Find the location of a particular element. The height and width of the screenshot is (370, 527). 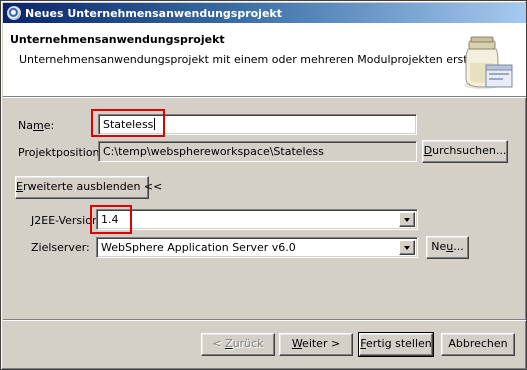

next-button: Weiter > is located at coordinates (316, 344).